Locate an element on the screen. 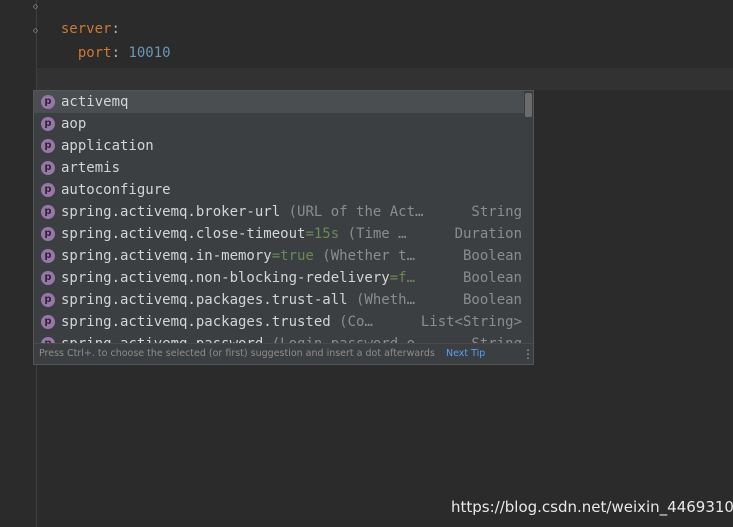 The width and height of the screenshot is (733, 527). completion-item-text: application is located at coordinates (107, 146).